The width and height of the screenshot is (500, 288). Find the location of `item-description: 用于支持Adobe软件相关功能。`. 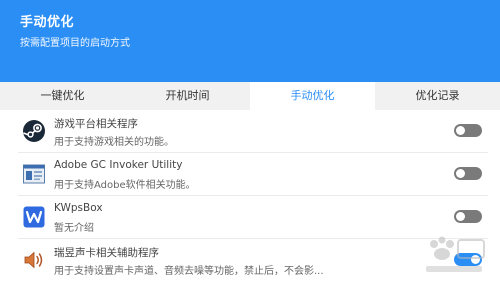

item-description: 用于支持Adobe软件相关功能。 is located at coordinates (125, 185).